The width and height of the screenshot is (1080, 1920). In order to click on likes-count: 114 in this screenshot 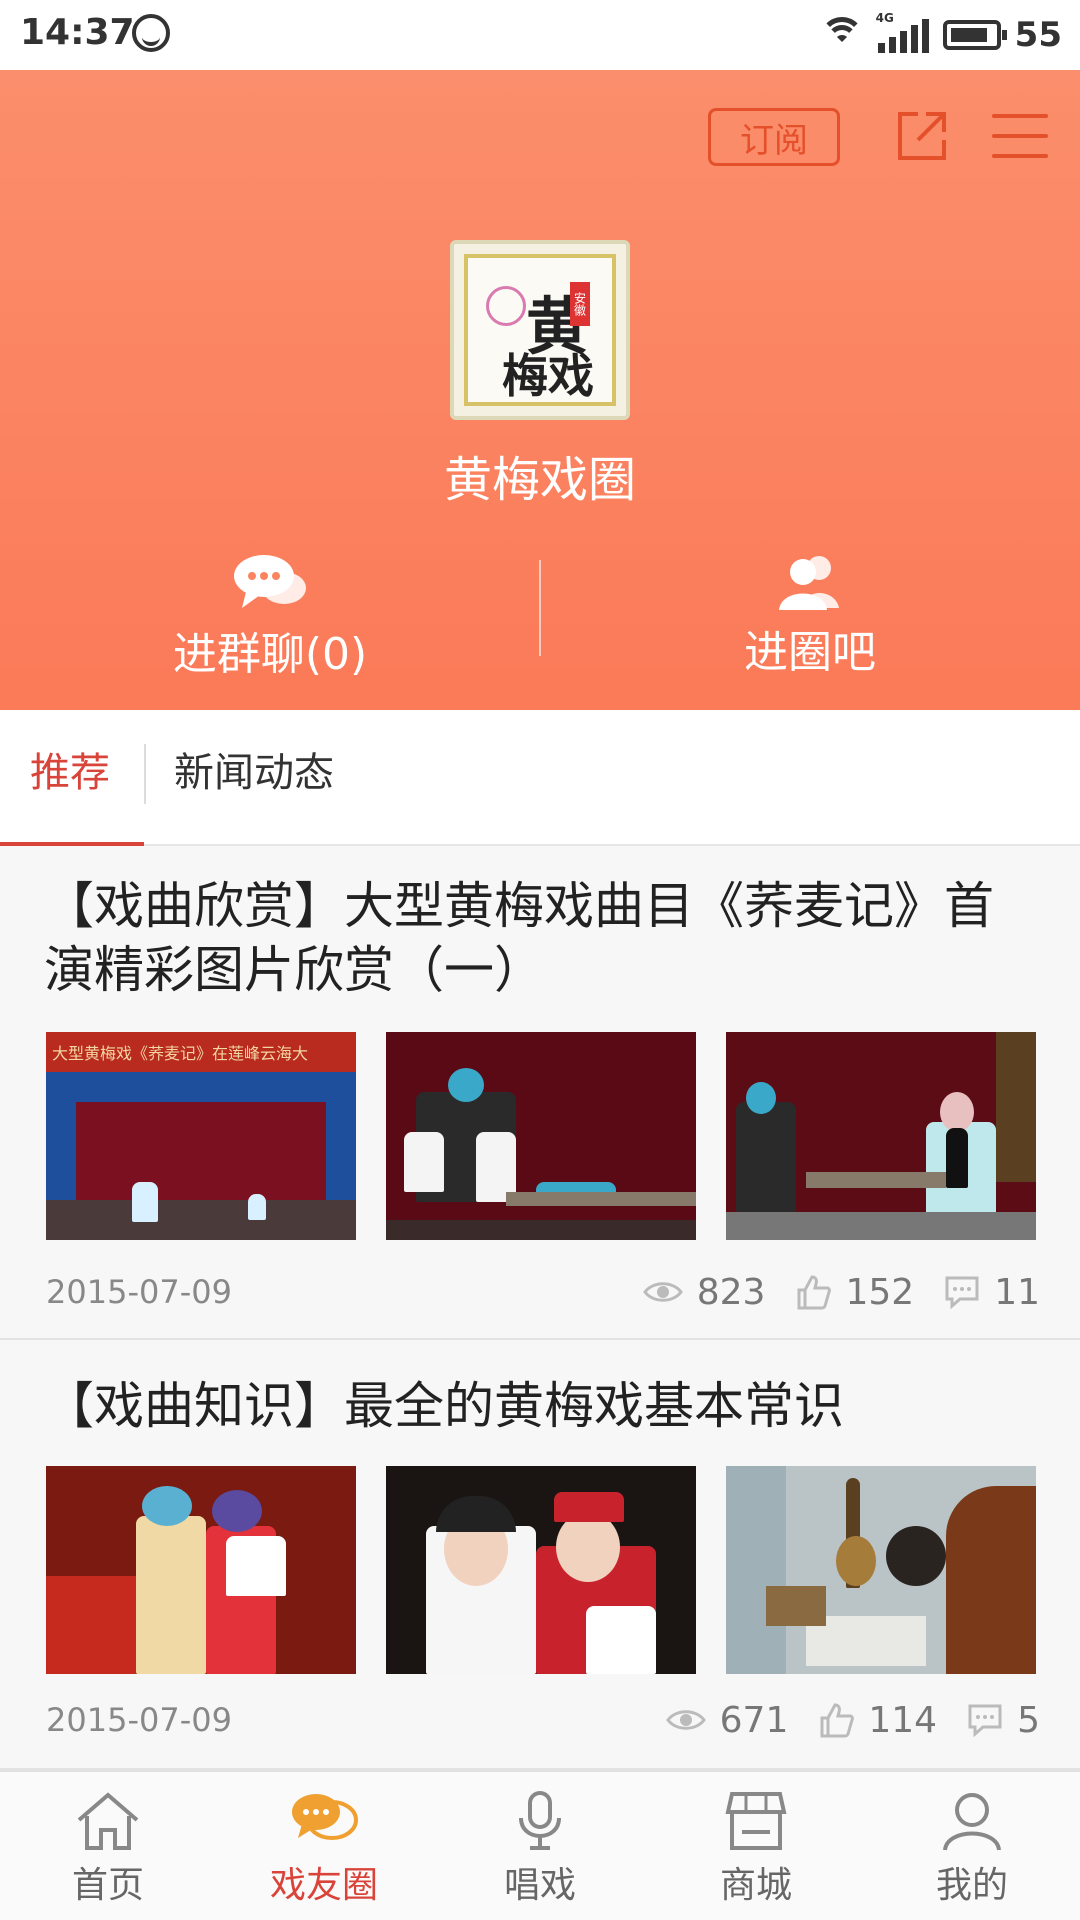, I will do `click(903, 1720)`.